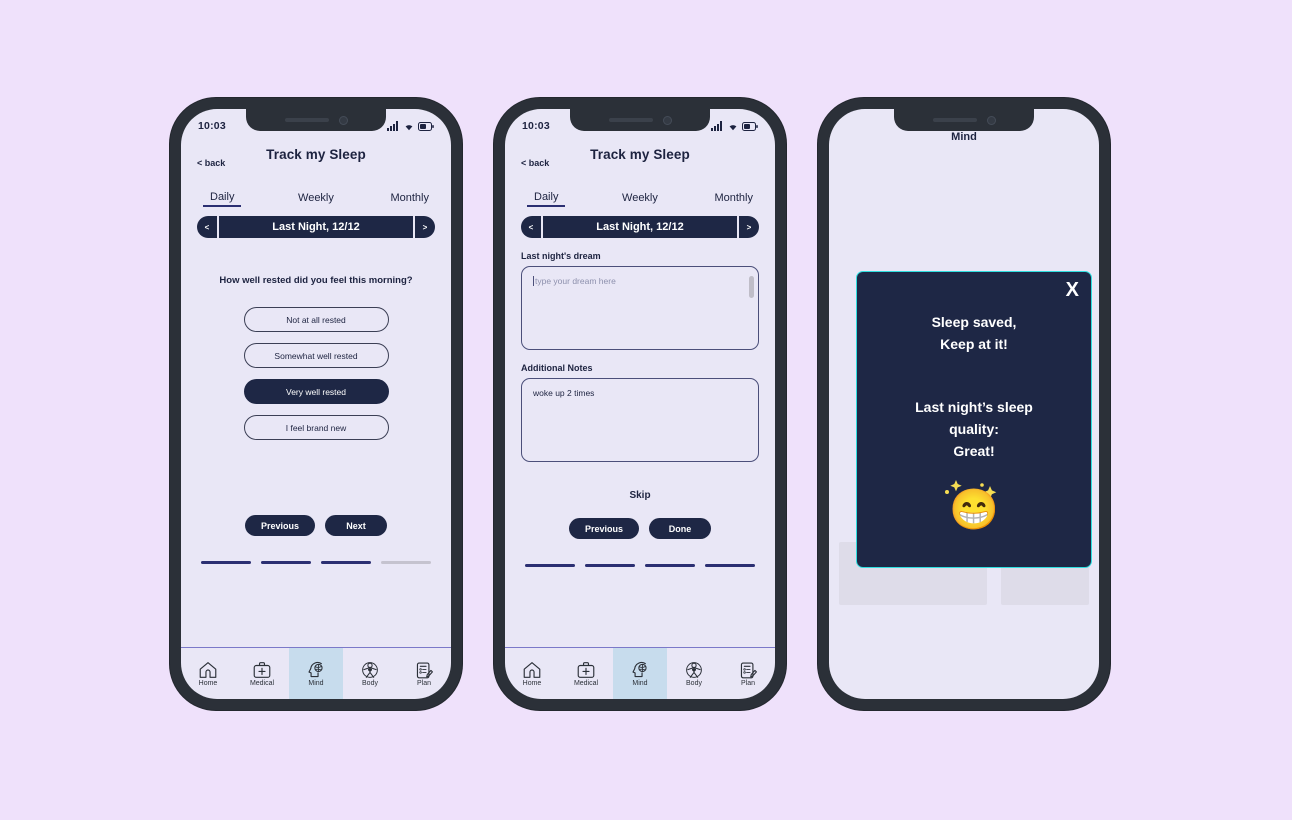 The width and height of the screenshot is (1292, 820). Describe the element at coordinates (316, 320) in the screenshot. I see `option-not-at-all-rested: Not at all rested` at that location.